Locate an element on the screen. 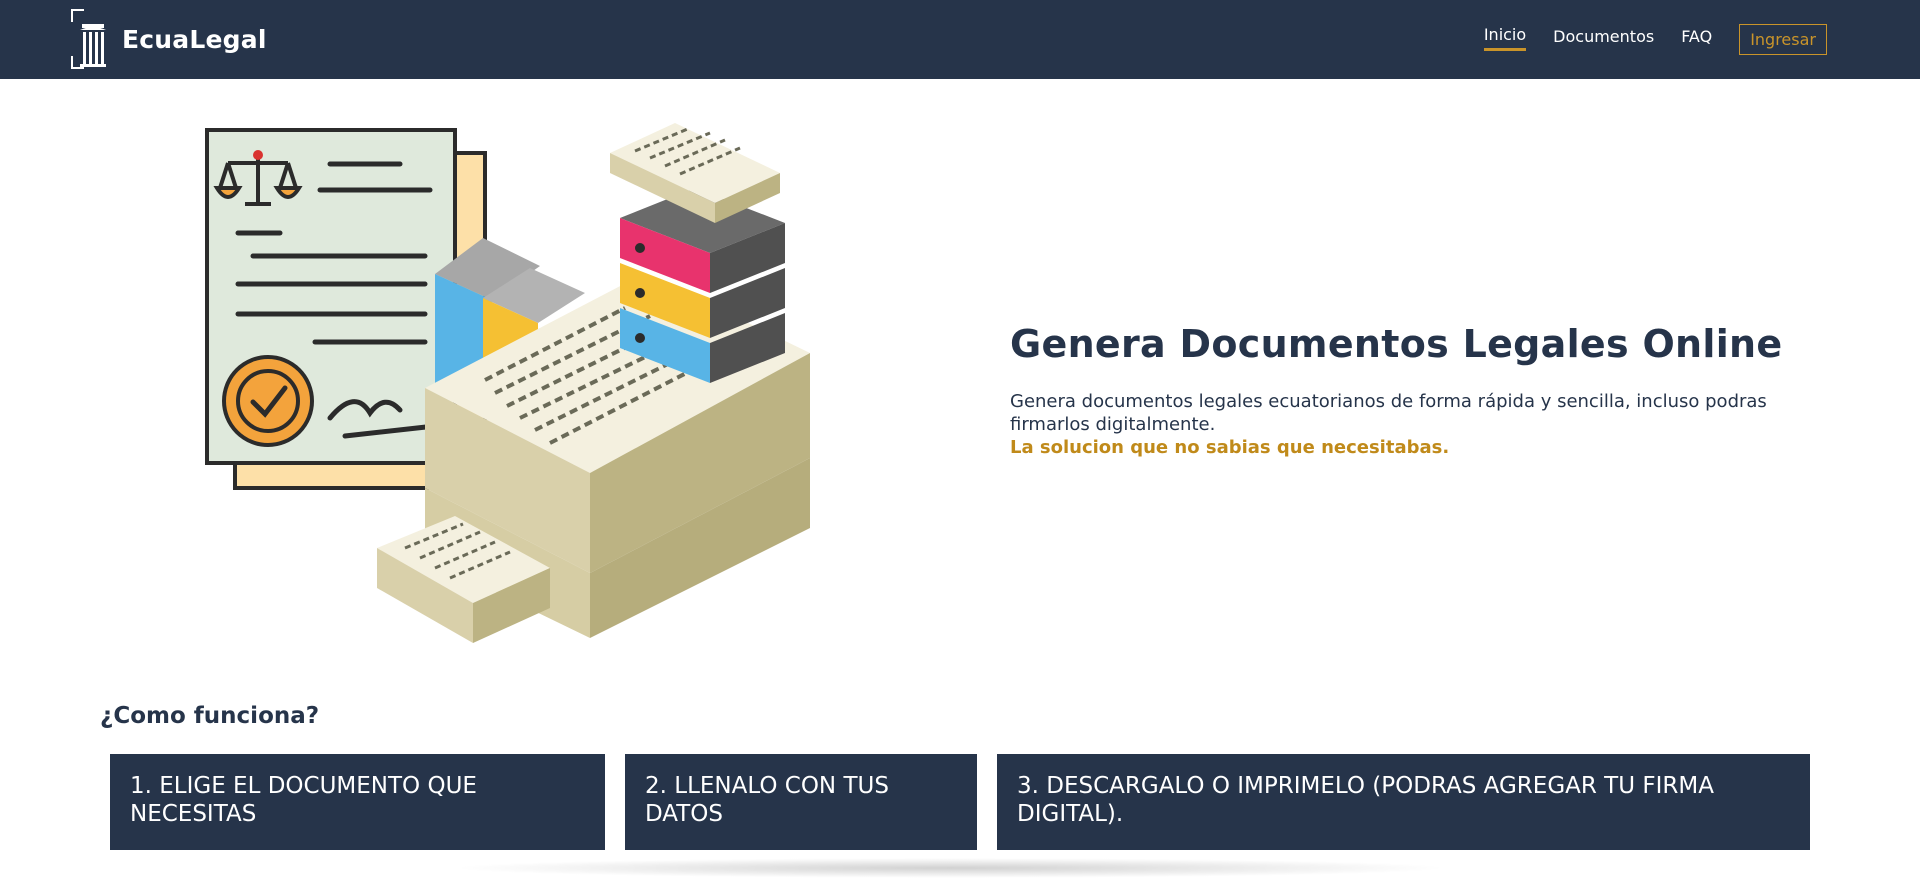  courthouse-logo-icon is located at coordinates (88, 39).